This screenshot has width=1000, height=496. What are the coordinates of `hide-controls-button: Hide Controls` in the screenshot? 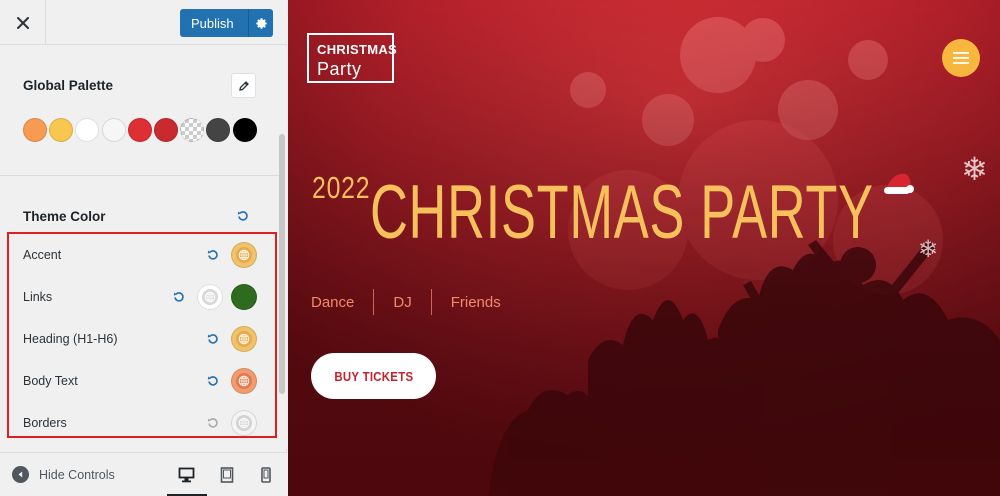 It's located at (63, 474).